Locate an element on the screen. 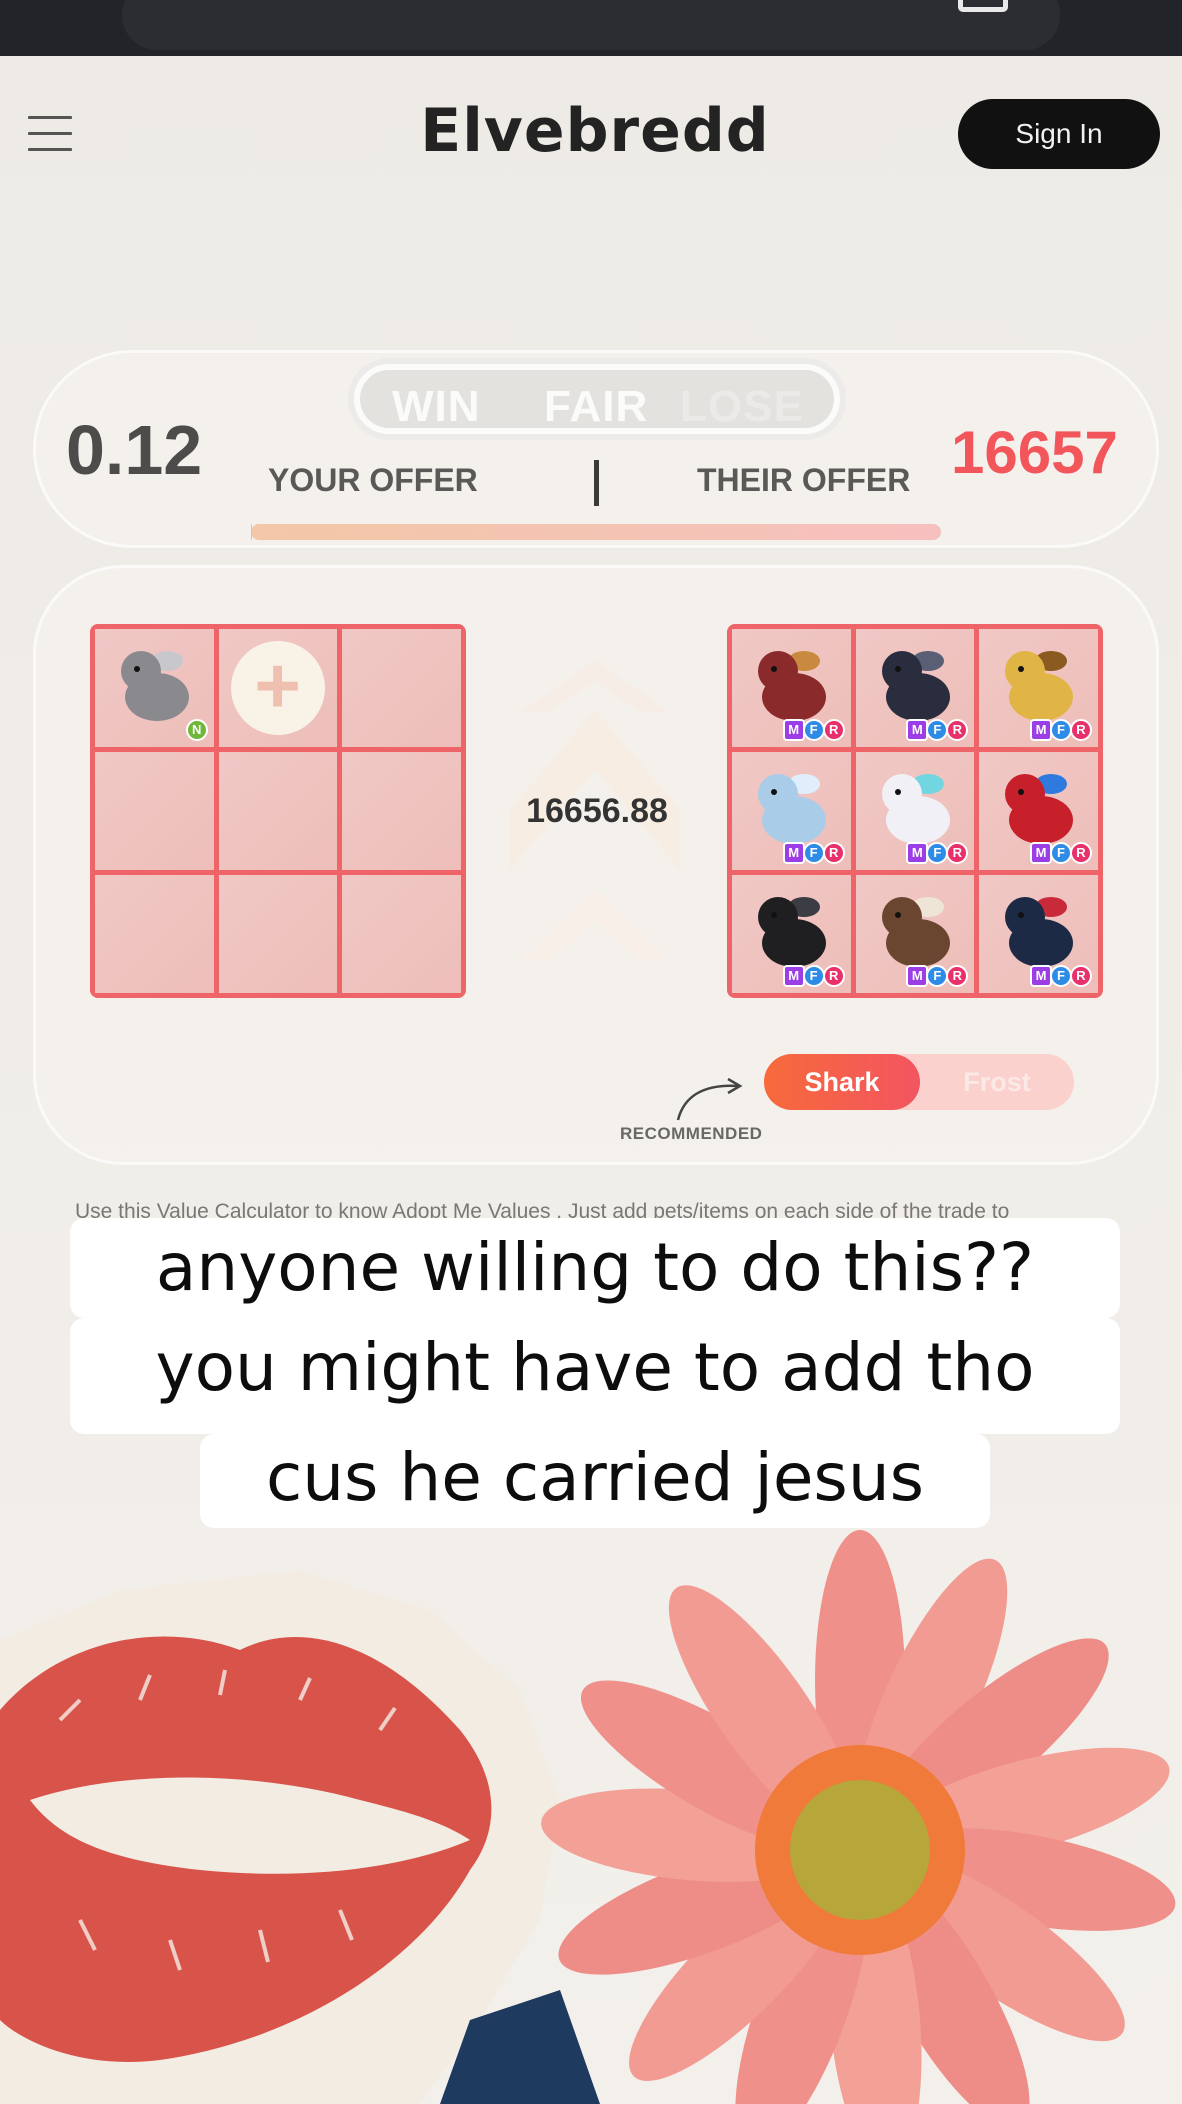 The width and height of the screenshot is (1182, 2104). badge-n-icon: N is located at coordinates (196, 730).